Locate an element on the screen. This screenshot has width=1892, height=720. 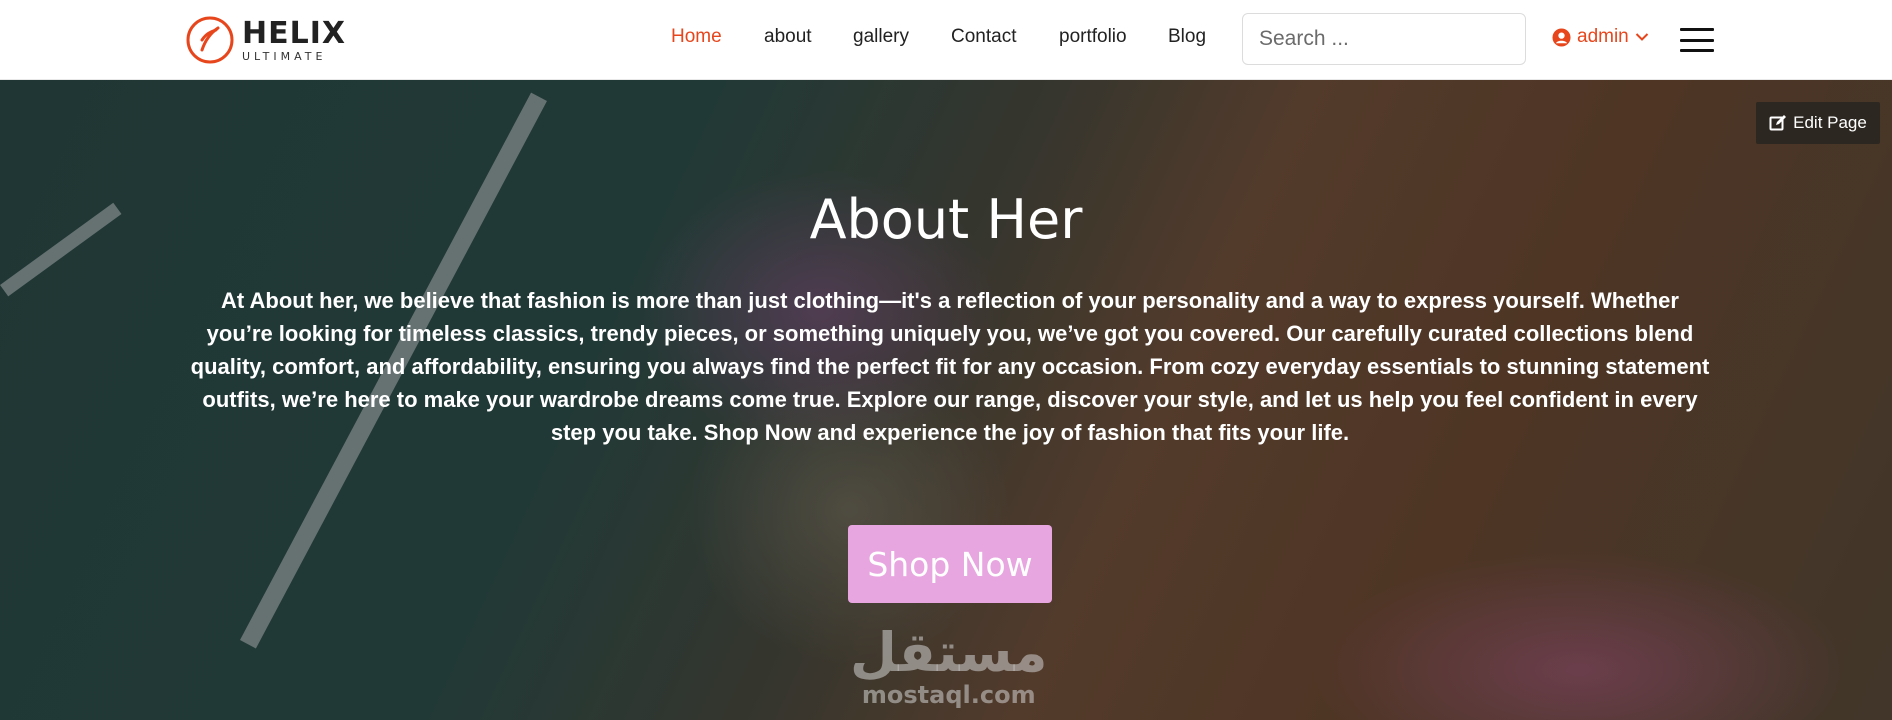
hamburger-icon is located at coordinates (1697, 40).